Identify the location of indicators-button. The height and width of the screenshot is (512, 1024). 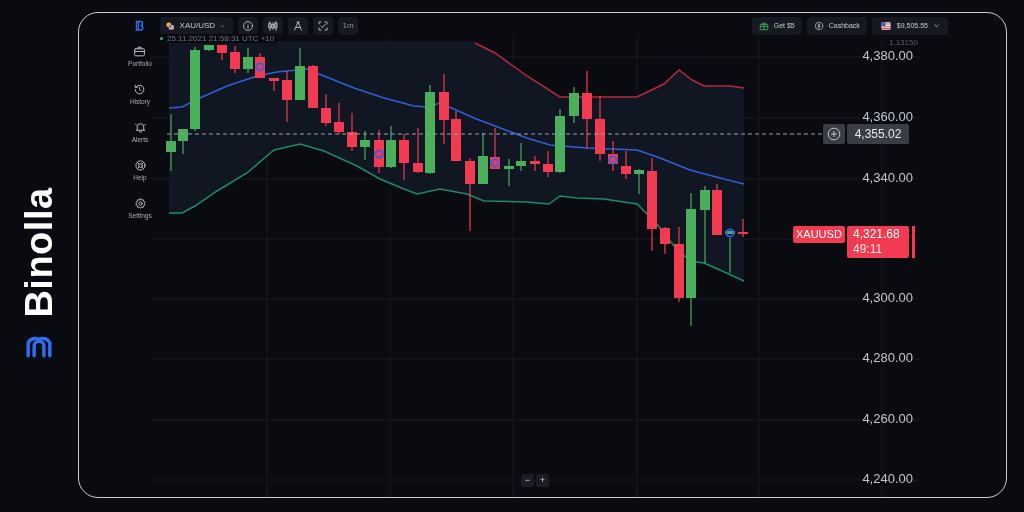
(323, 25).